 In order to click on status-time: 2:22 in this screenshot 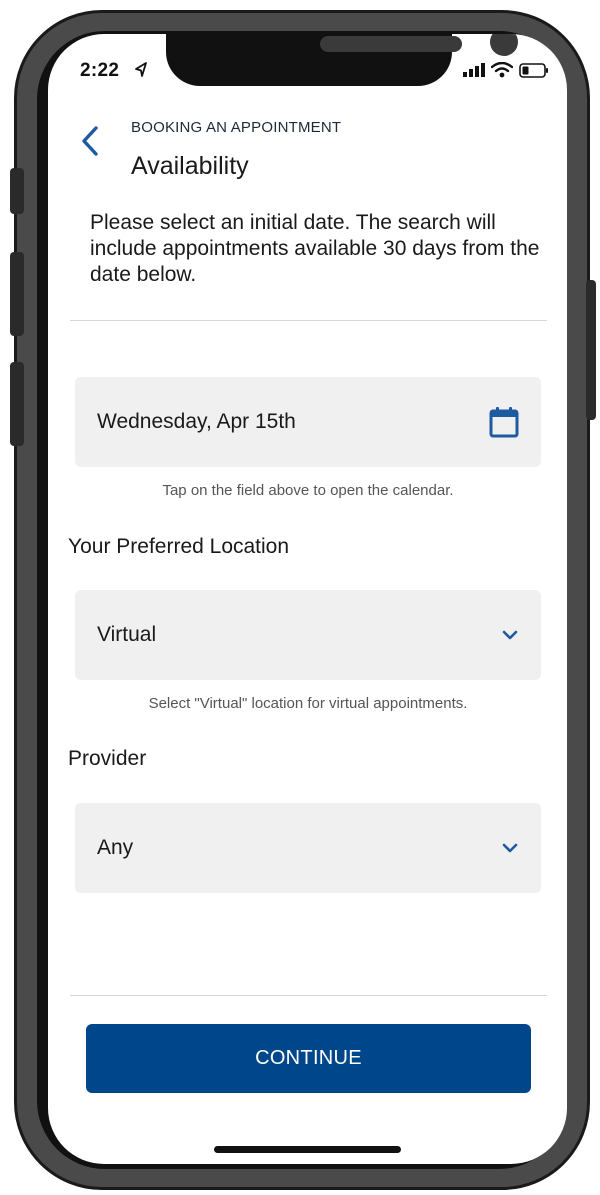, I will do `click(100, 70)`.